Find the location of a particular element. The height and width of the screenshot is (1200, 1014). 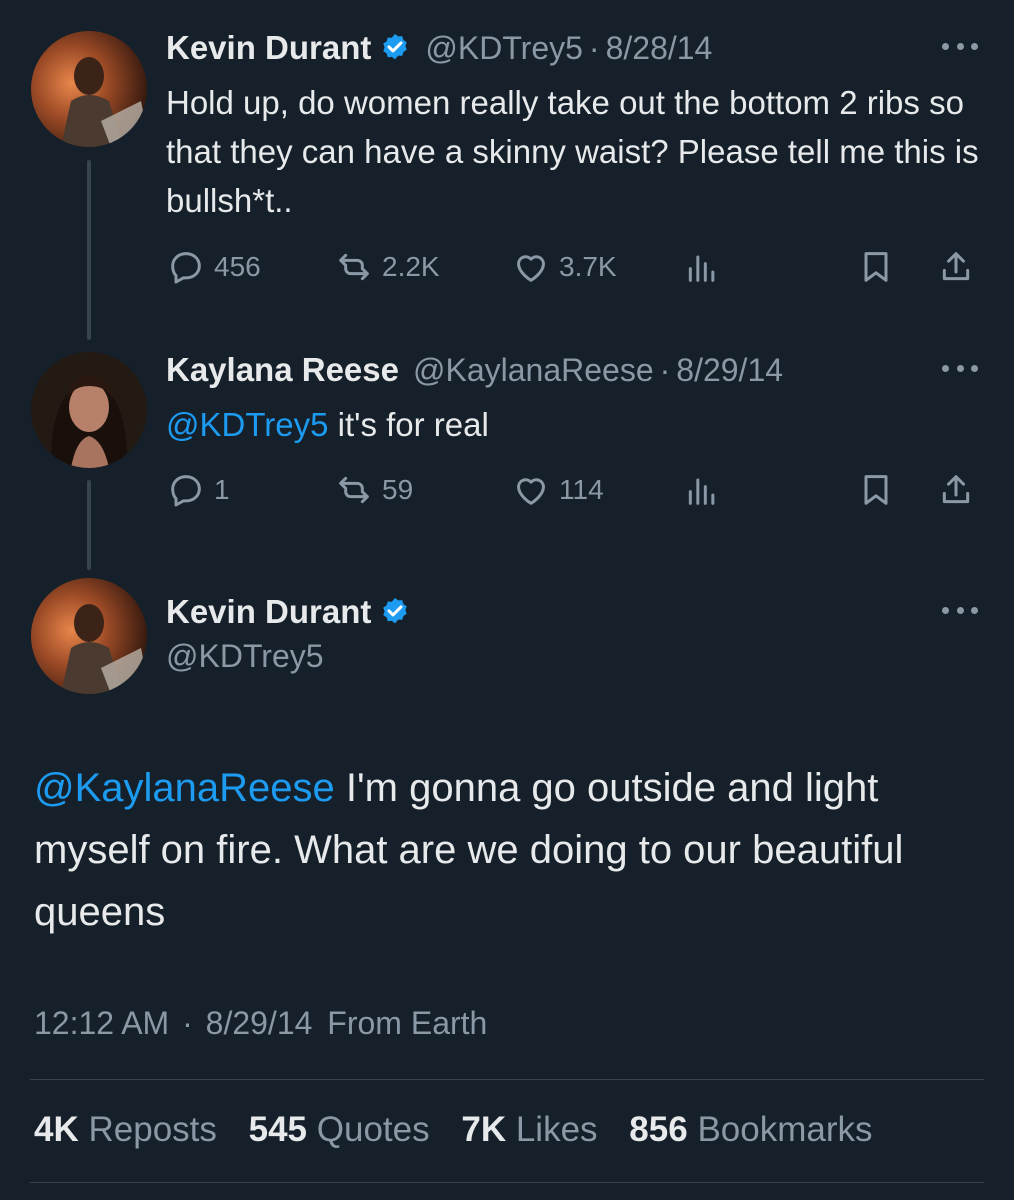

tweet-text-content: it's for real is located at coordinates (408, 424).